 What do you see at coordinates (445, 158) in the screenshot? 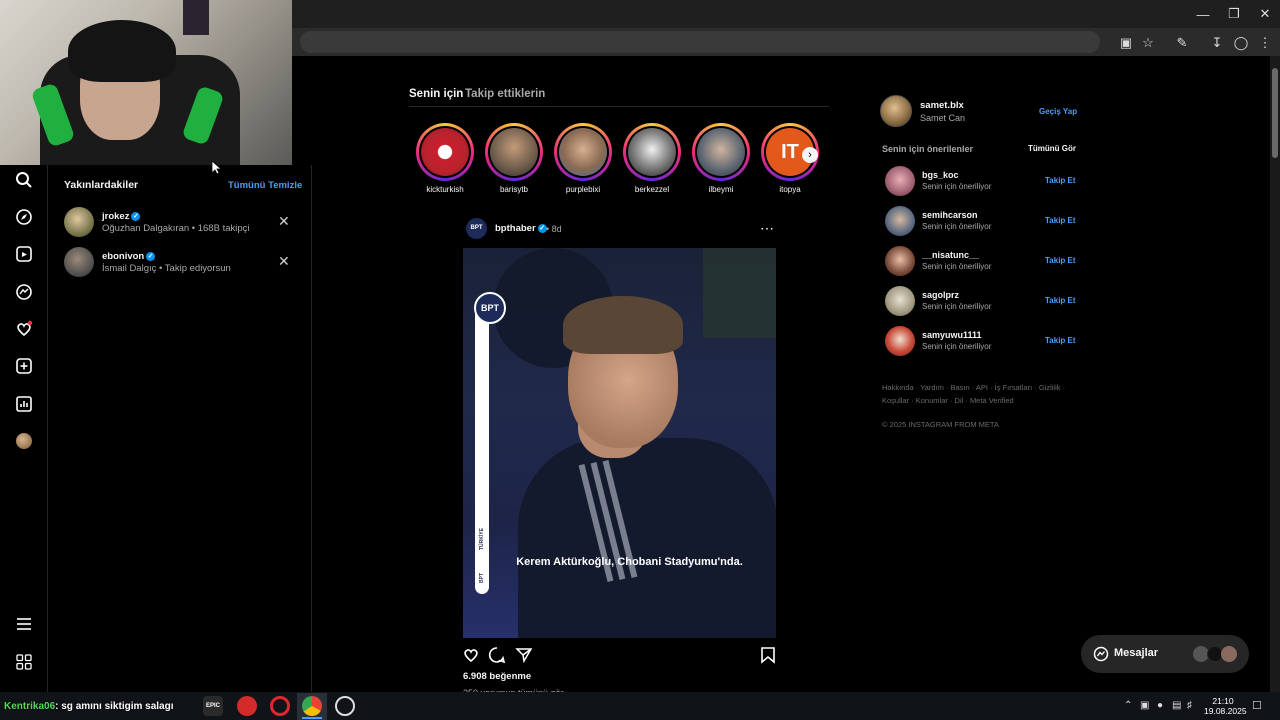
I see `story-item: kickturkish` at bounding box center [445, 158].